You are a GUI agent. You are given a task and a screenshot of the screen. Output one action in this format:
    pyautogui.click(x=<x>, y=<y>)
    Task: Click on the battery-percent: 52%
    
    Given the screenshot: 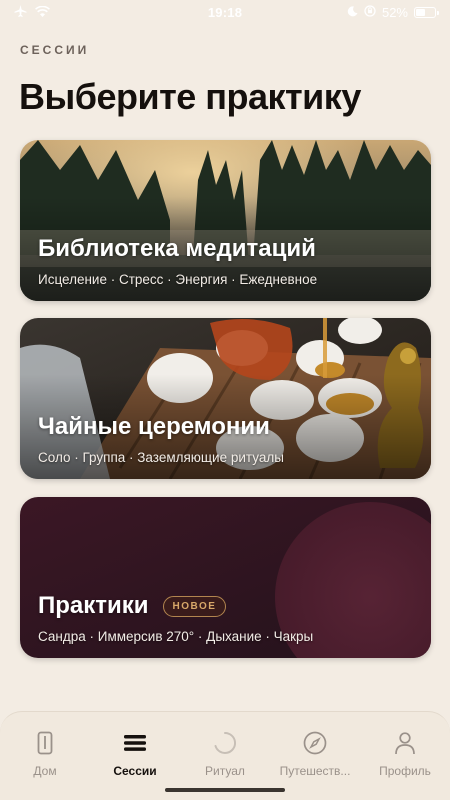 What is the action you would take?
    pyautogui.click(x=394, y=12)
    